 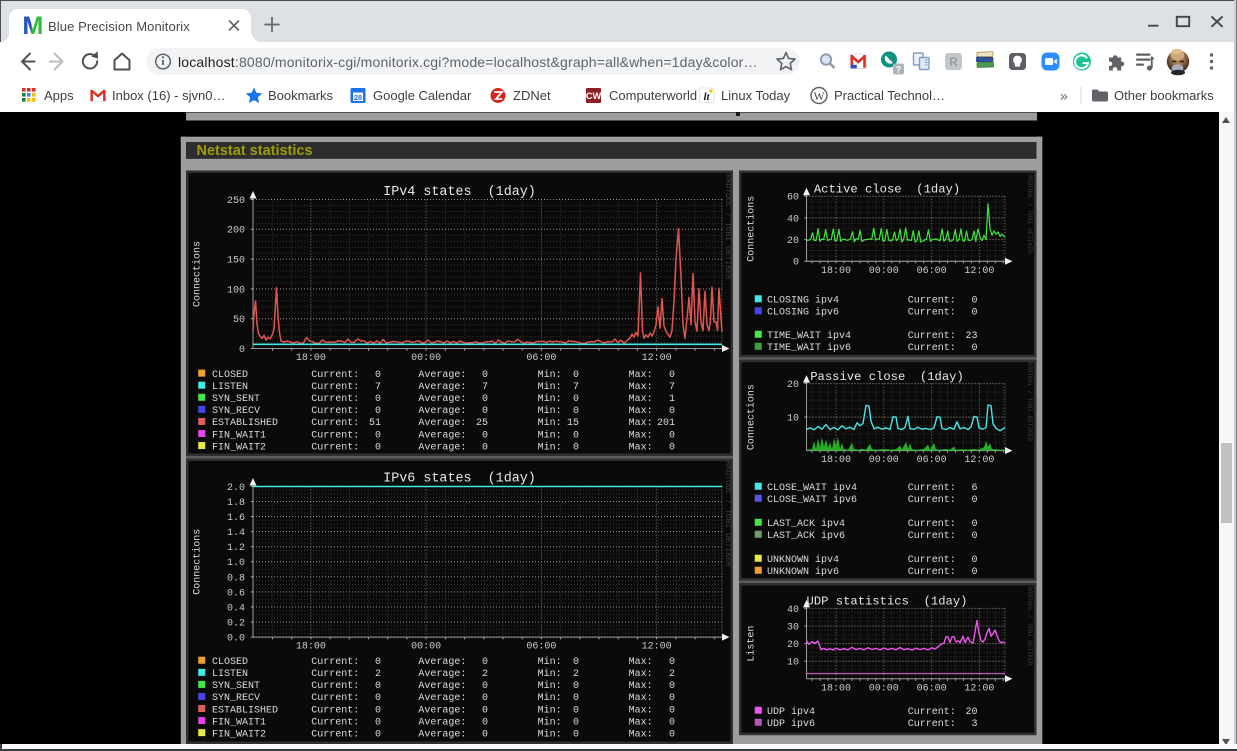 I want to click on svg-text: 0.6, so click(x=236, y=593).